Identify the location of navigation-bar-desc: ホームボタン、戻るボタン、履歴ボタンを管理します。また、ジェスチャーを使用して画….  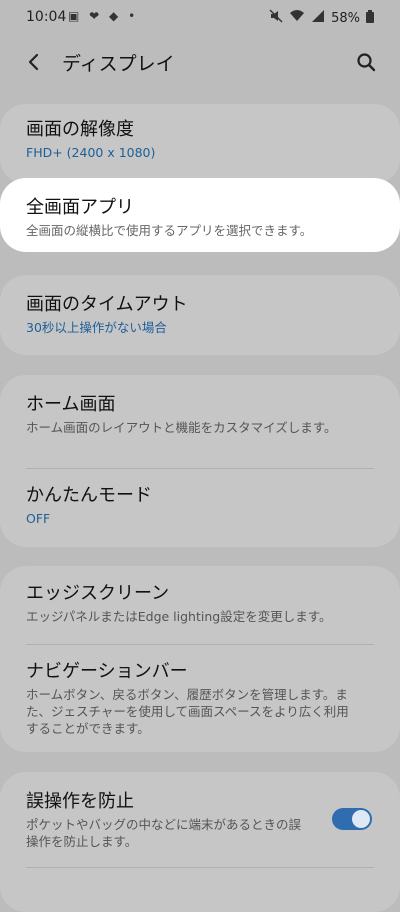
(187, 711).